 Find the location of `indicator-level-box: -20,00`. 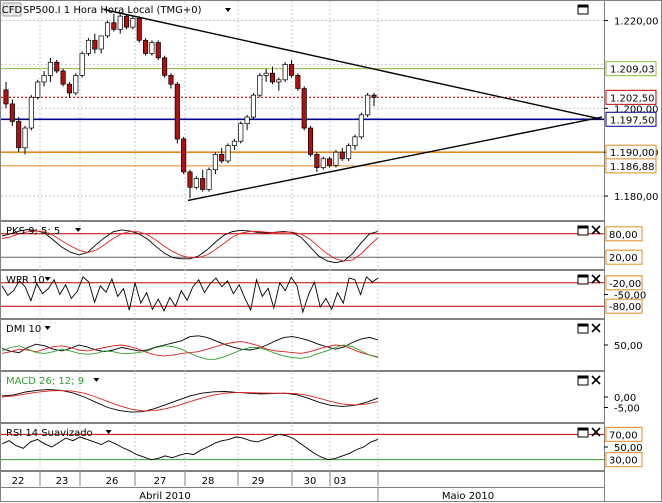

indicator-level-box: -20,00 is located at coordinates (624, 283).